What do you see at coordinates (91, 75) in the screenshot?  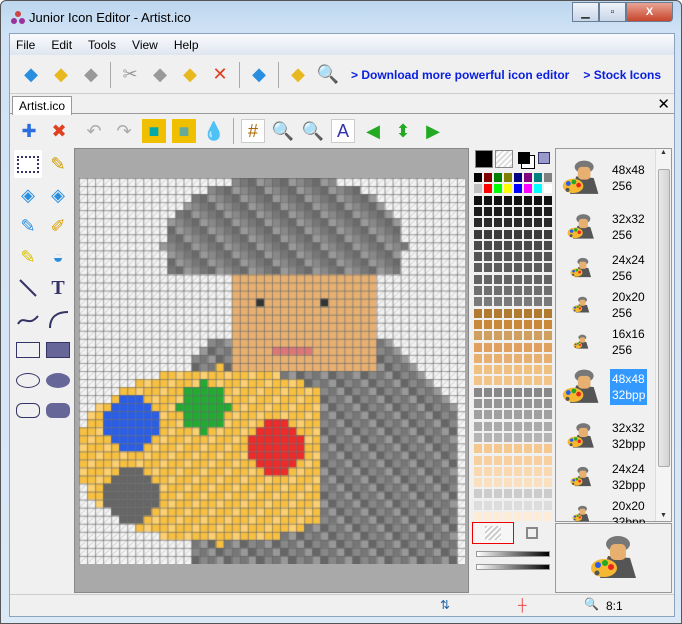 I see `save-icon: ◆` at bounding box center [91, 75].